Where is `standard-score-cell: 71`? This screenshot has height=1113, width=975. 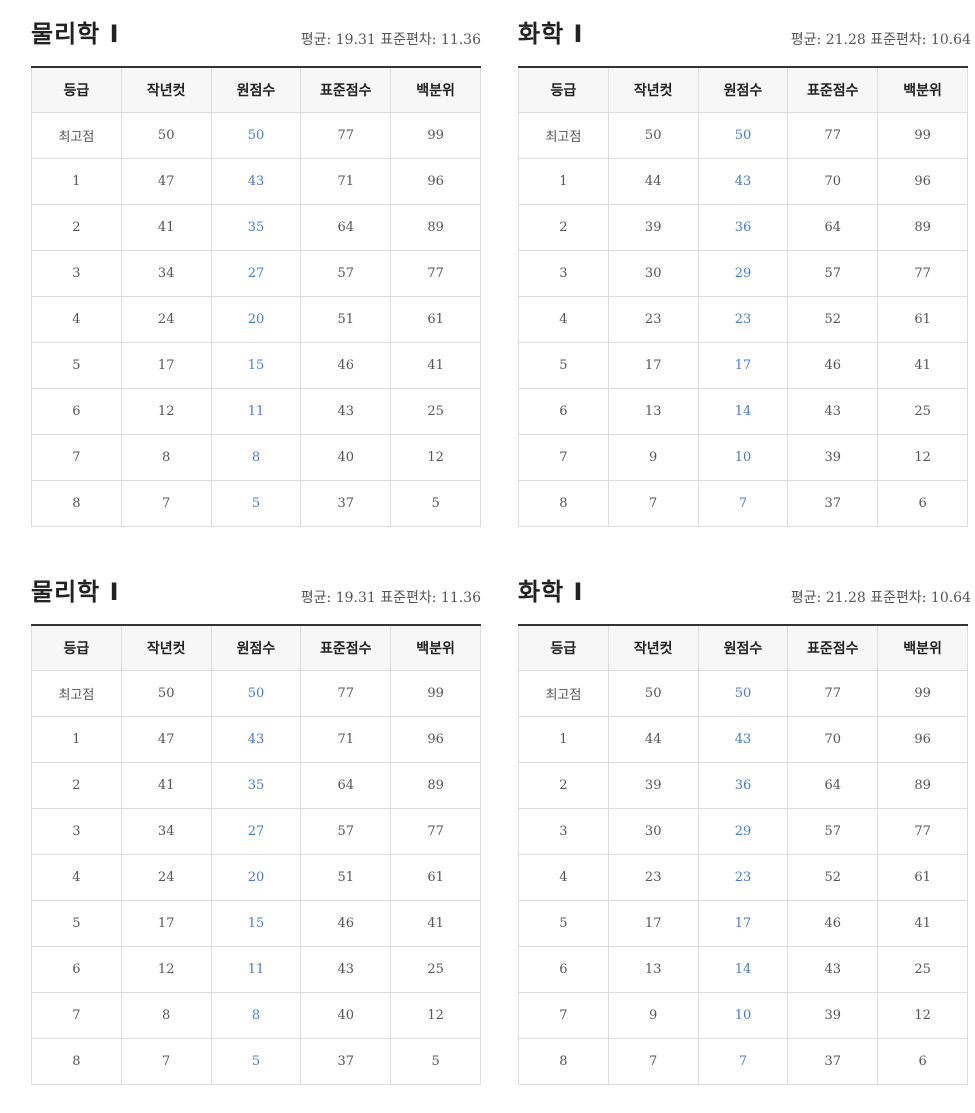
standard-score-cell: 71 is located at coordinates (346, 739).